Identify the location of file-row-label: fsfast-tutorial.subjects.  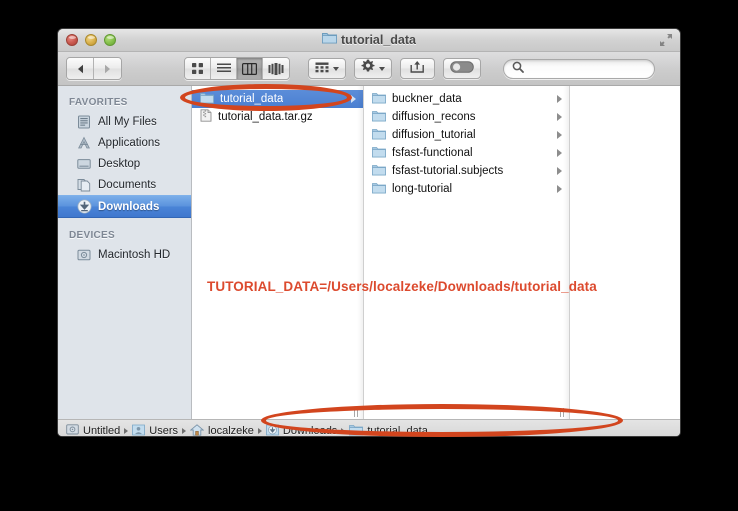
(448, 171).